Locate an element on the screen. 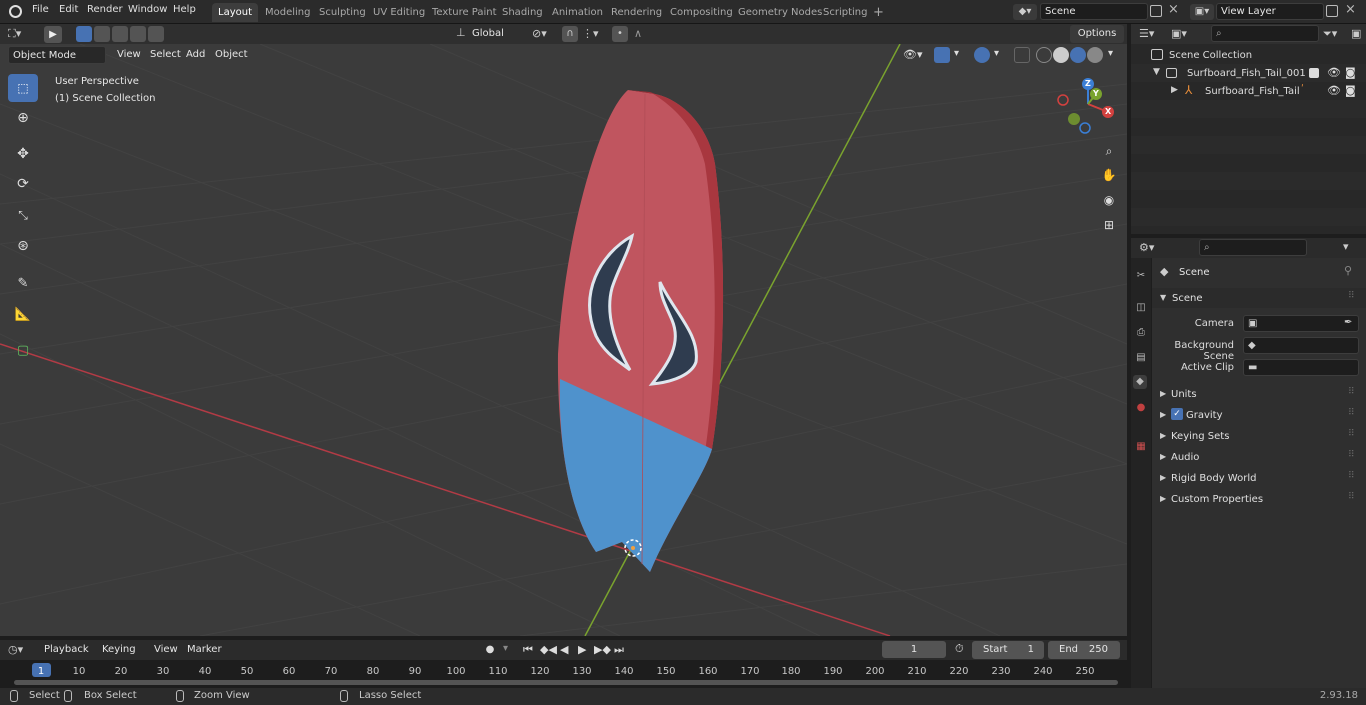 This screenshot has height=705, width=1366. camera-view-icon: ◉ is located at coordinates (1109, 202).